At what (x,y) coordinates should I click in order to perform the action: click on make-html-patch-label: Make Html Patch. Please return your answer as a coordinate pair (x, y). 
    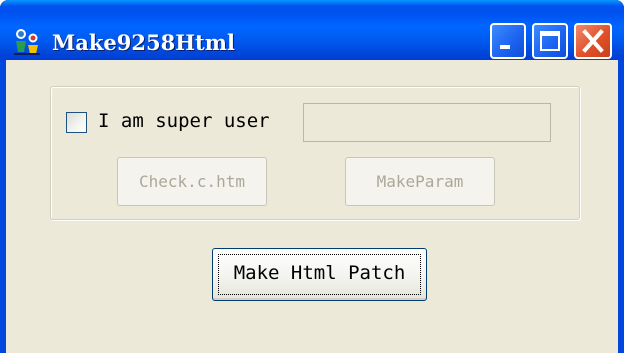
    Looking at the image, I should click on (319, 273).